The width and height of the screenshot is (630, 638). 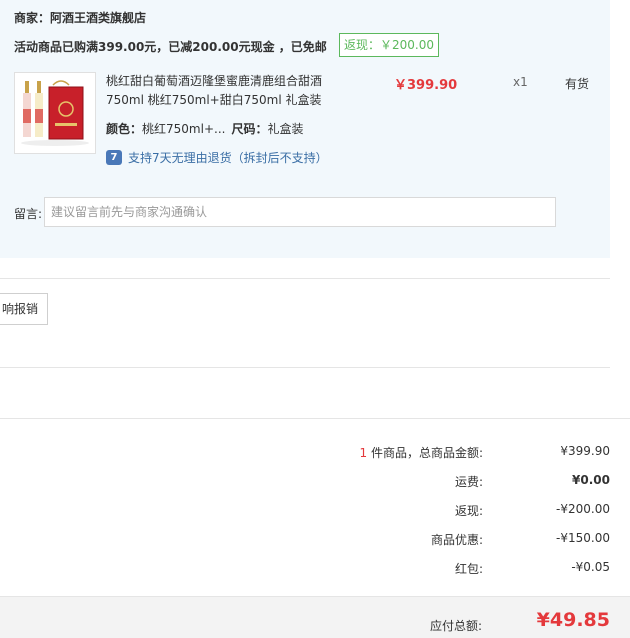 What do you see at coordinates (300, 212) in the screenshot?
I see `message-input` at bounding box center [300, 212].